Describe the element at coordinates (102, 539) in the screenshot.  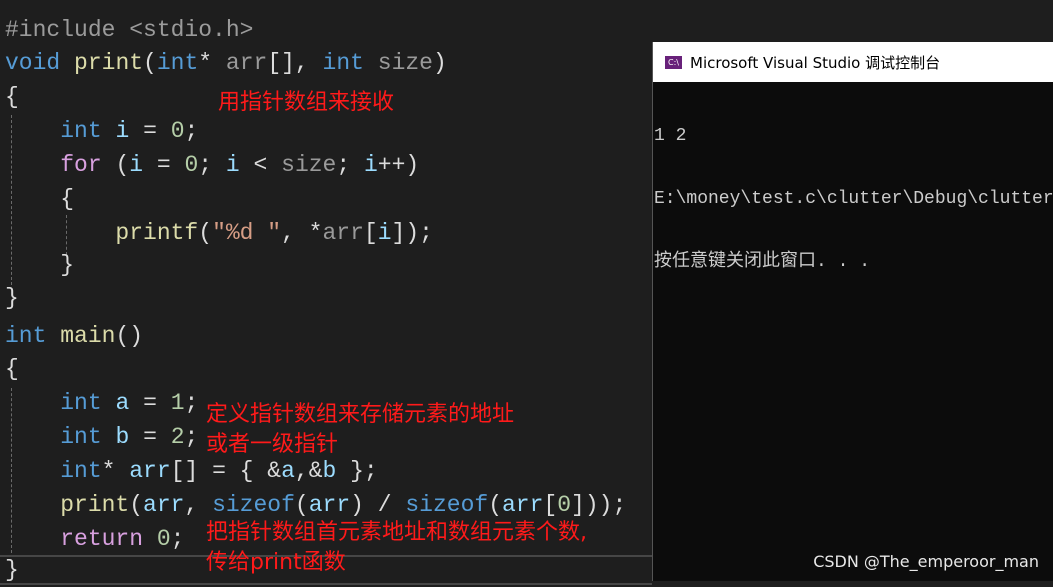
I see `code-token: return` at that location.